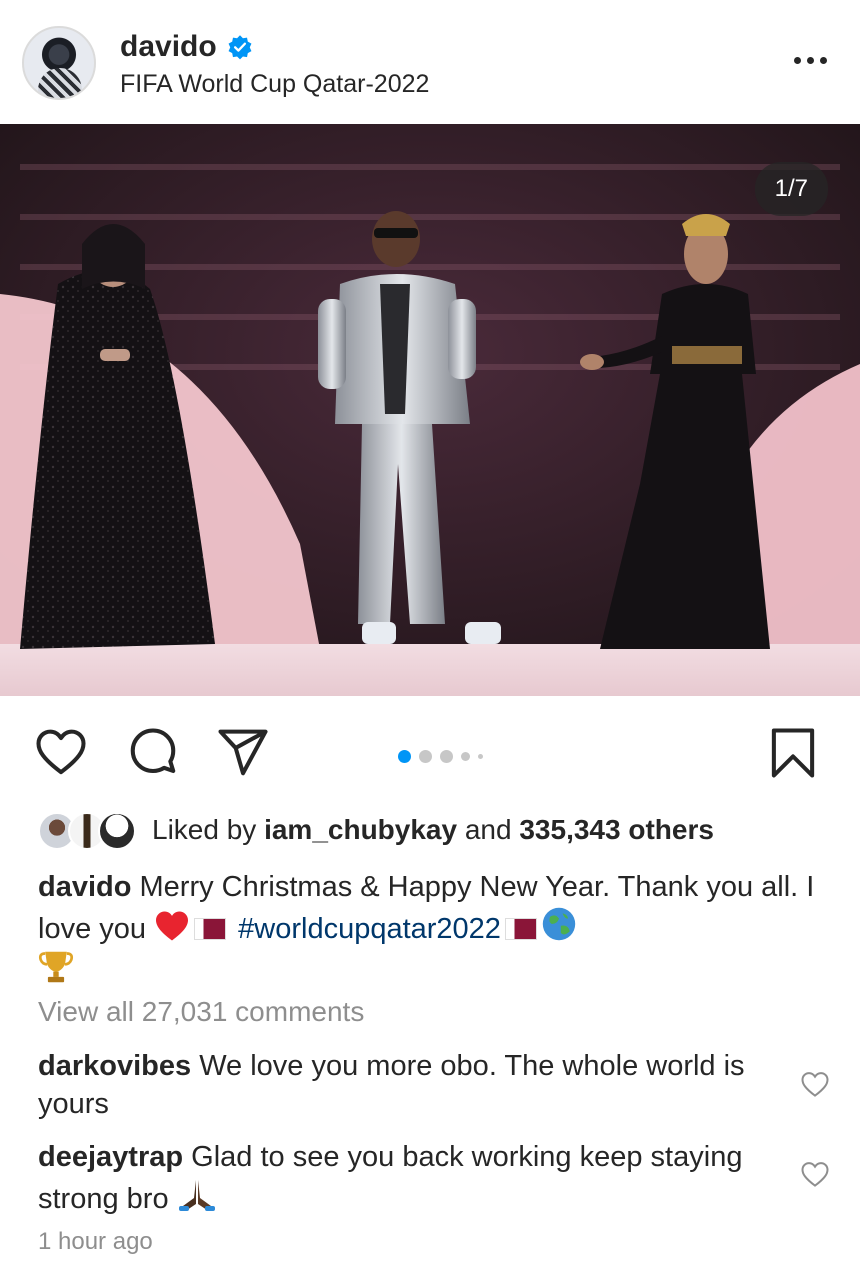  What do you see at coordinates (114, 1066) in the screenshot?
I see `comment-username: darkovibes` at bounding box center [114, 1066].